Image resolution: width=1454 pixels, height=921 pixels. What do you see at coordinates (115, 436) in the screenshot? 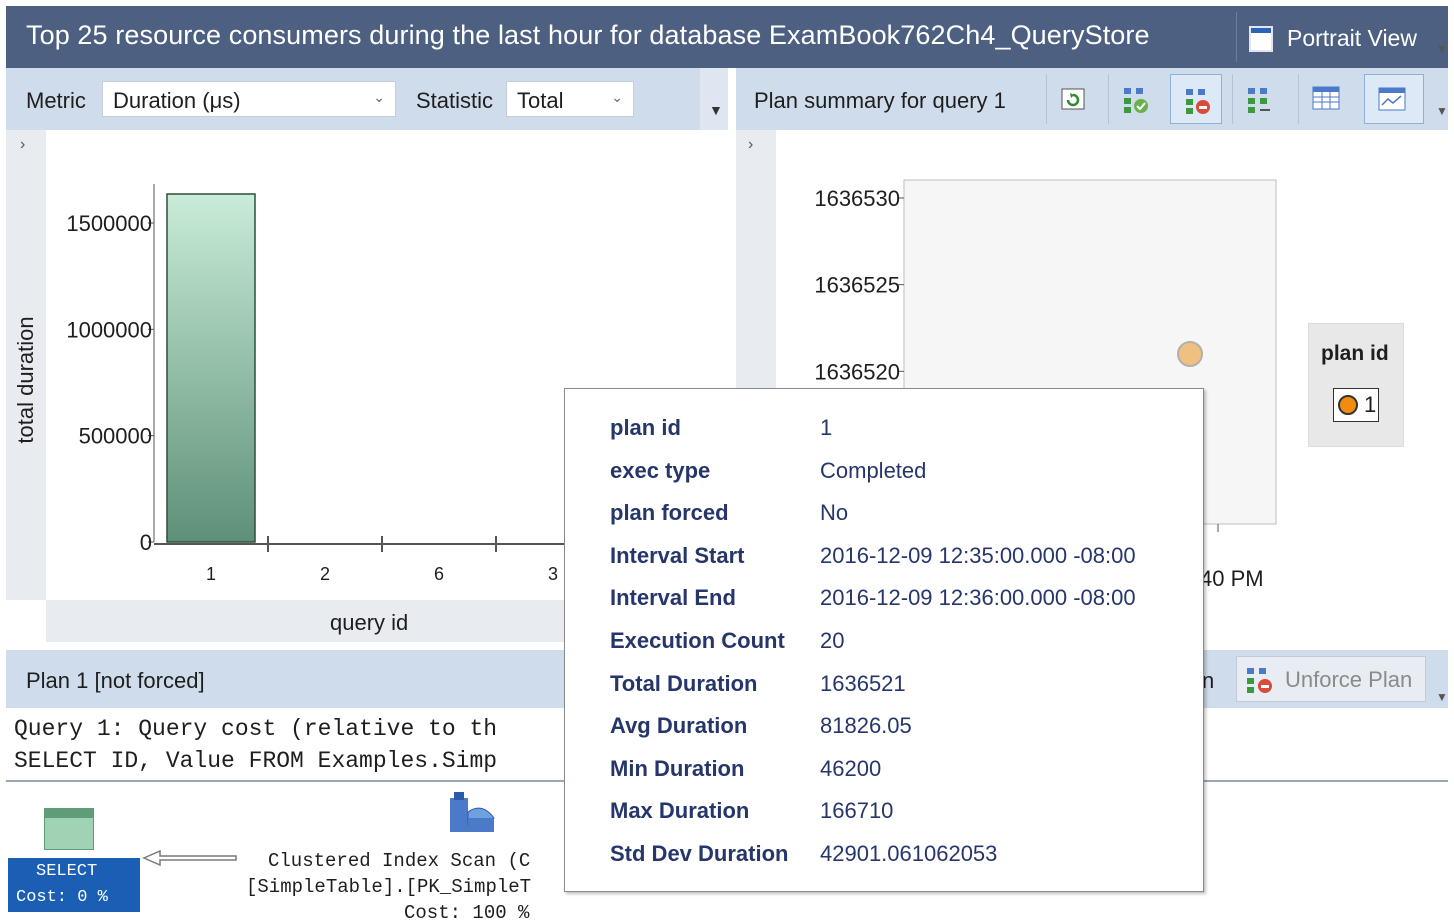
I see `y-tick-label: 500000` at bounding box center [115, 436].